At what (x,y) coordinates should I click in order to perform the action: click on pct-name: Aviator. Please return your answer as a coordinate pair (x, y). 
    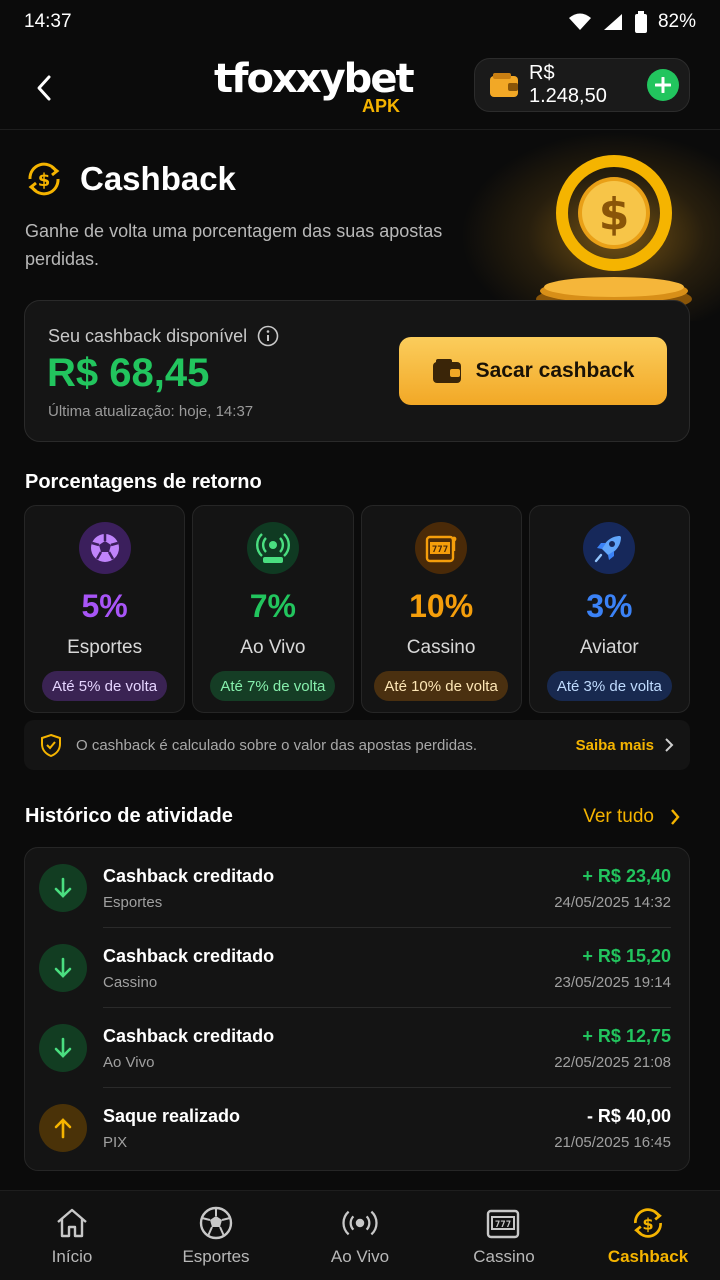
    Looking at the image, I should click on (609, 647).